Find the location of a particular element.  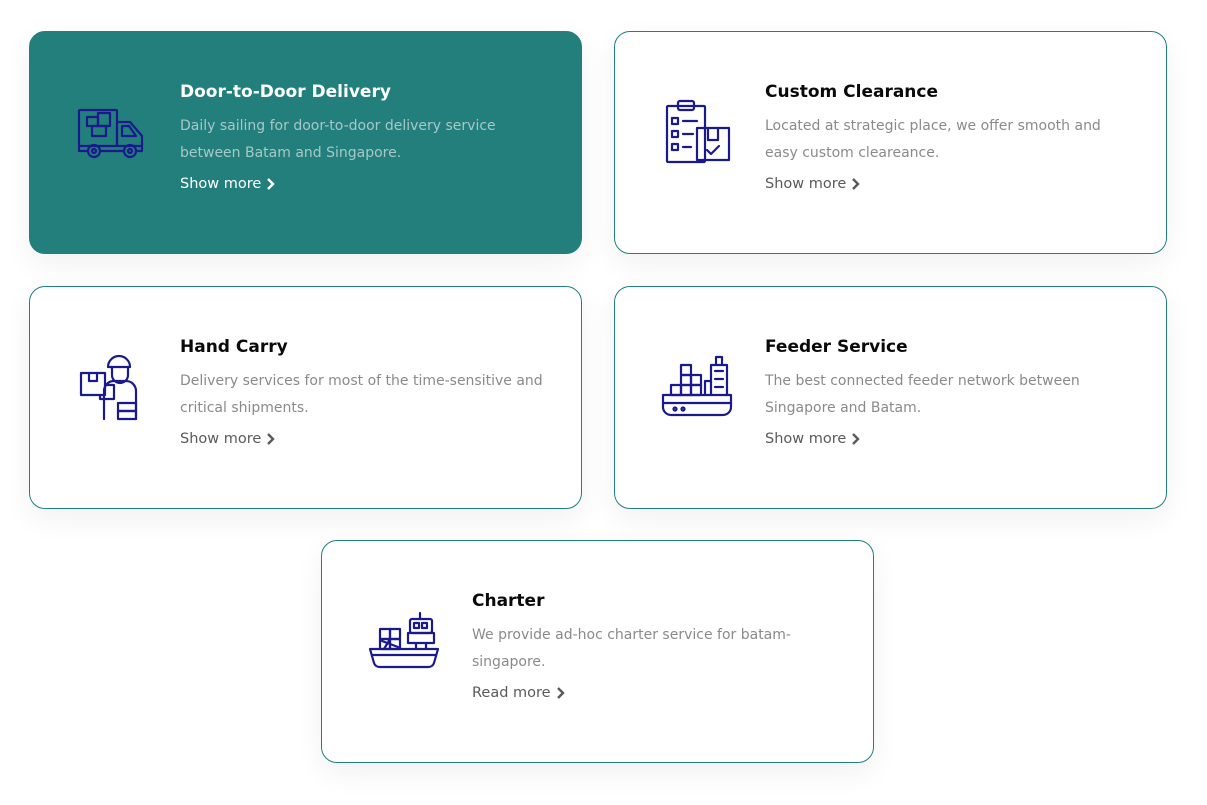

courier-carrying-box-icon is located at coordinates (112, 389).